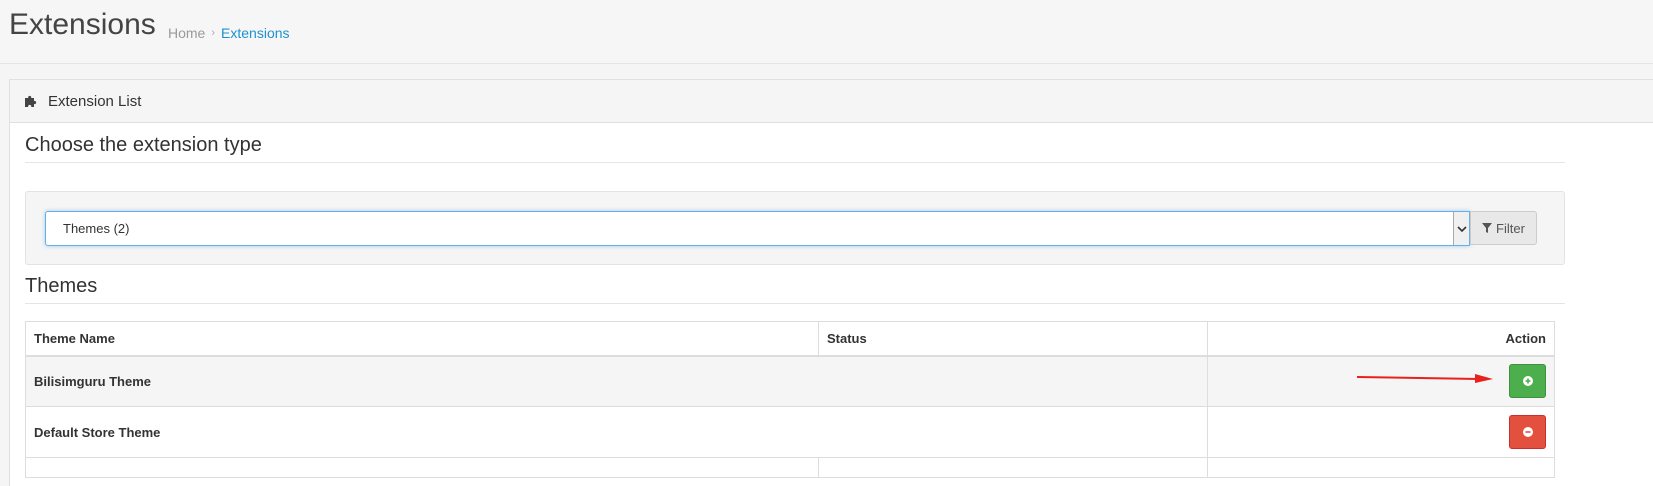 The image size is (1653, 486). Describe the element at coordinates (831, 101) in the screenshot. I see `panel-heading: Extension List` at that location.